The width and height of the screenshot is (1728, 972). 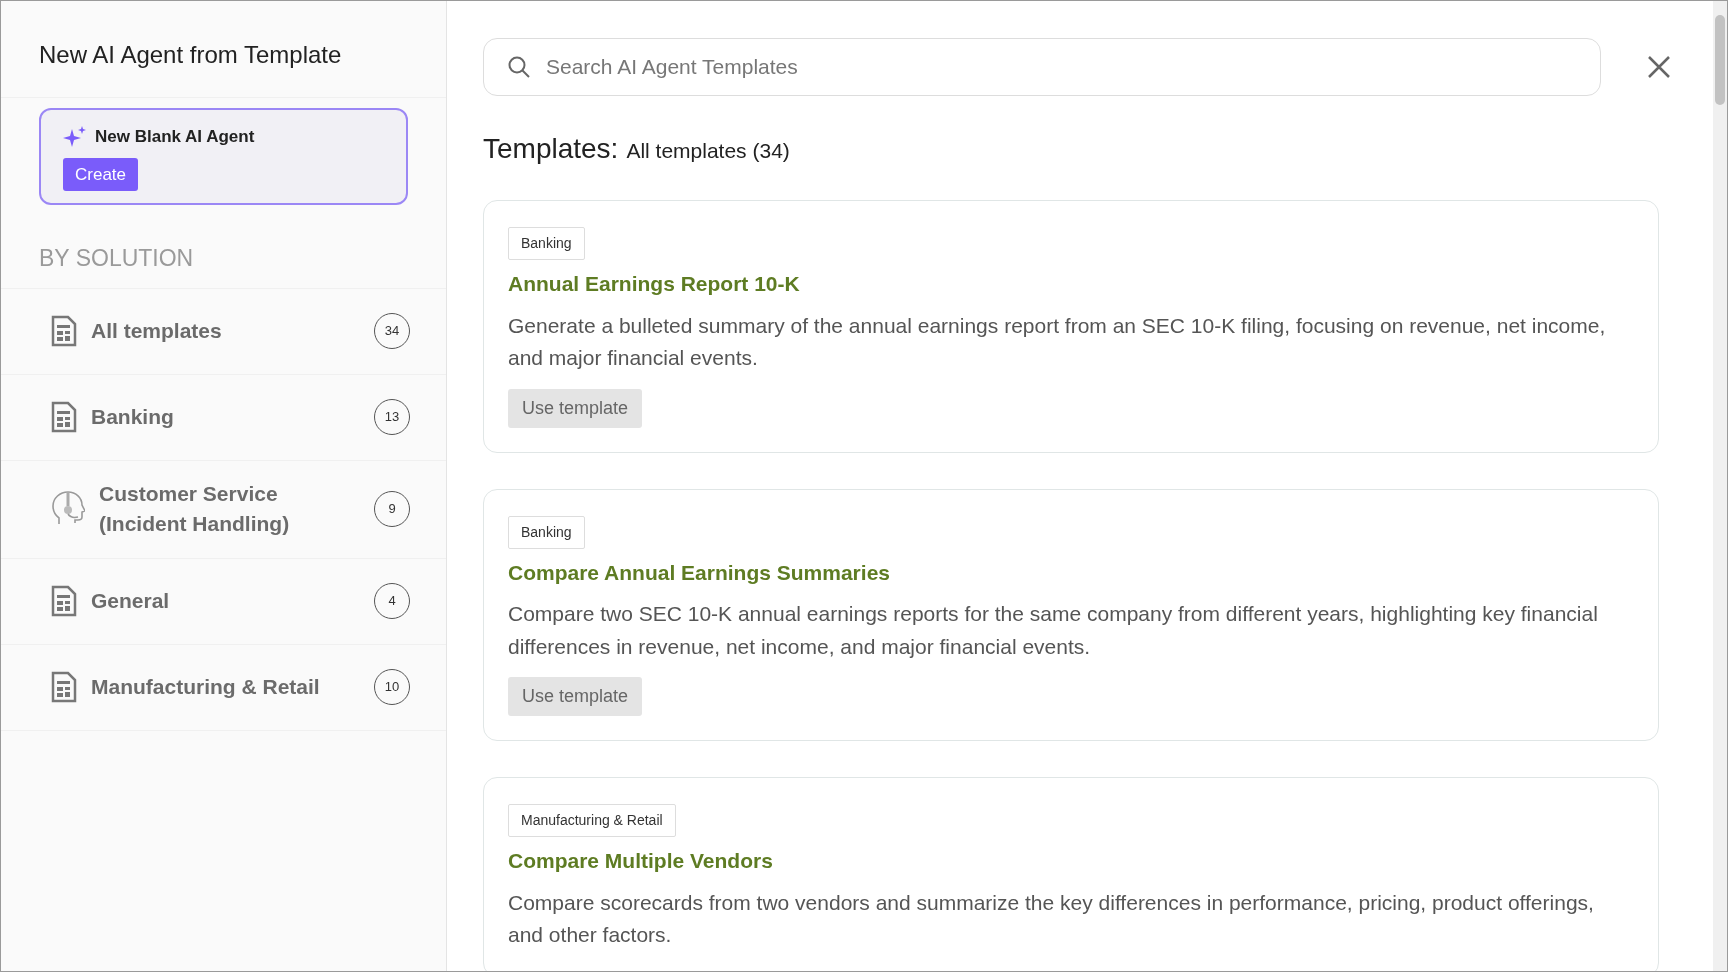 What do you see at coordinates (223, 417) in the screenshot?
I see `sidebar-item: Banking 13` at bounding box center [223, 417].